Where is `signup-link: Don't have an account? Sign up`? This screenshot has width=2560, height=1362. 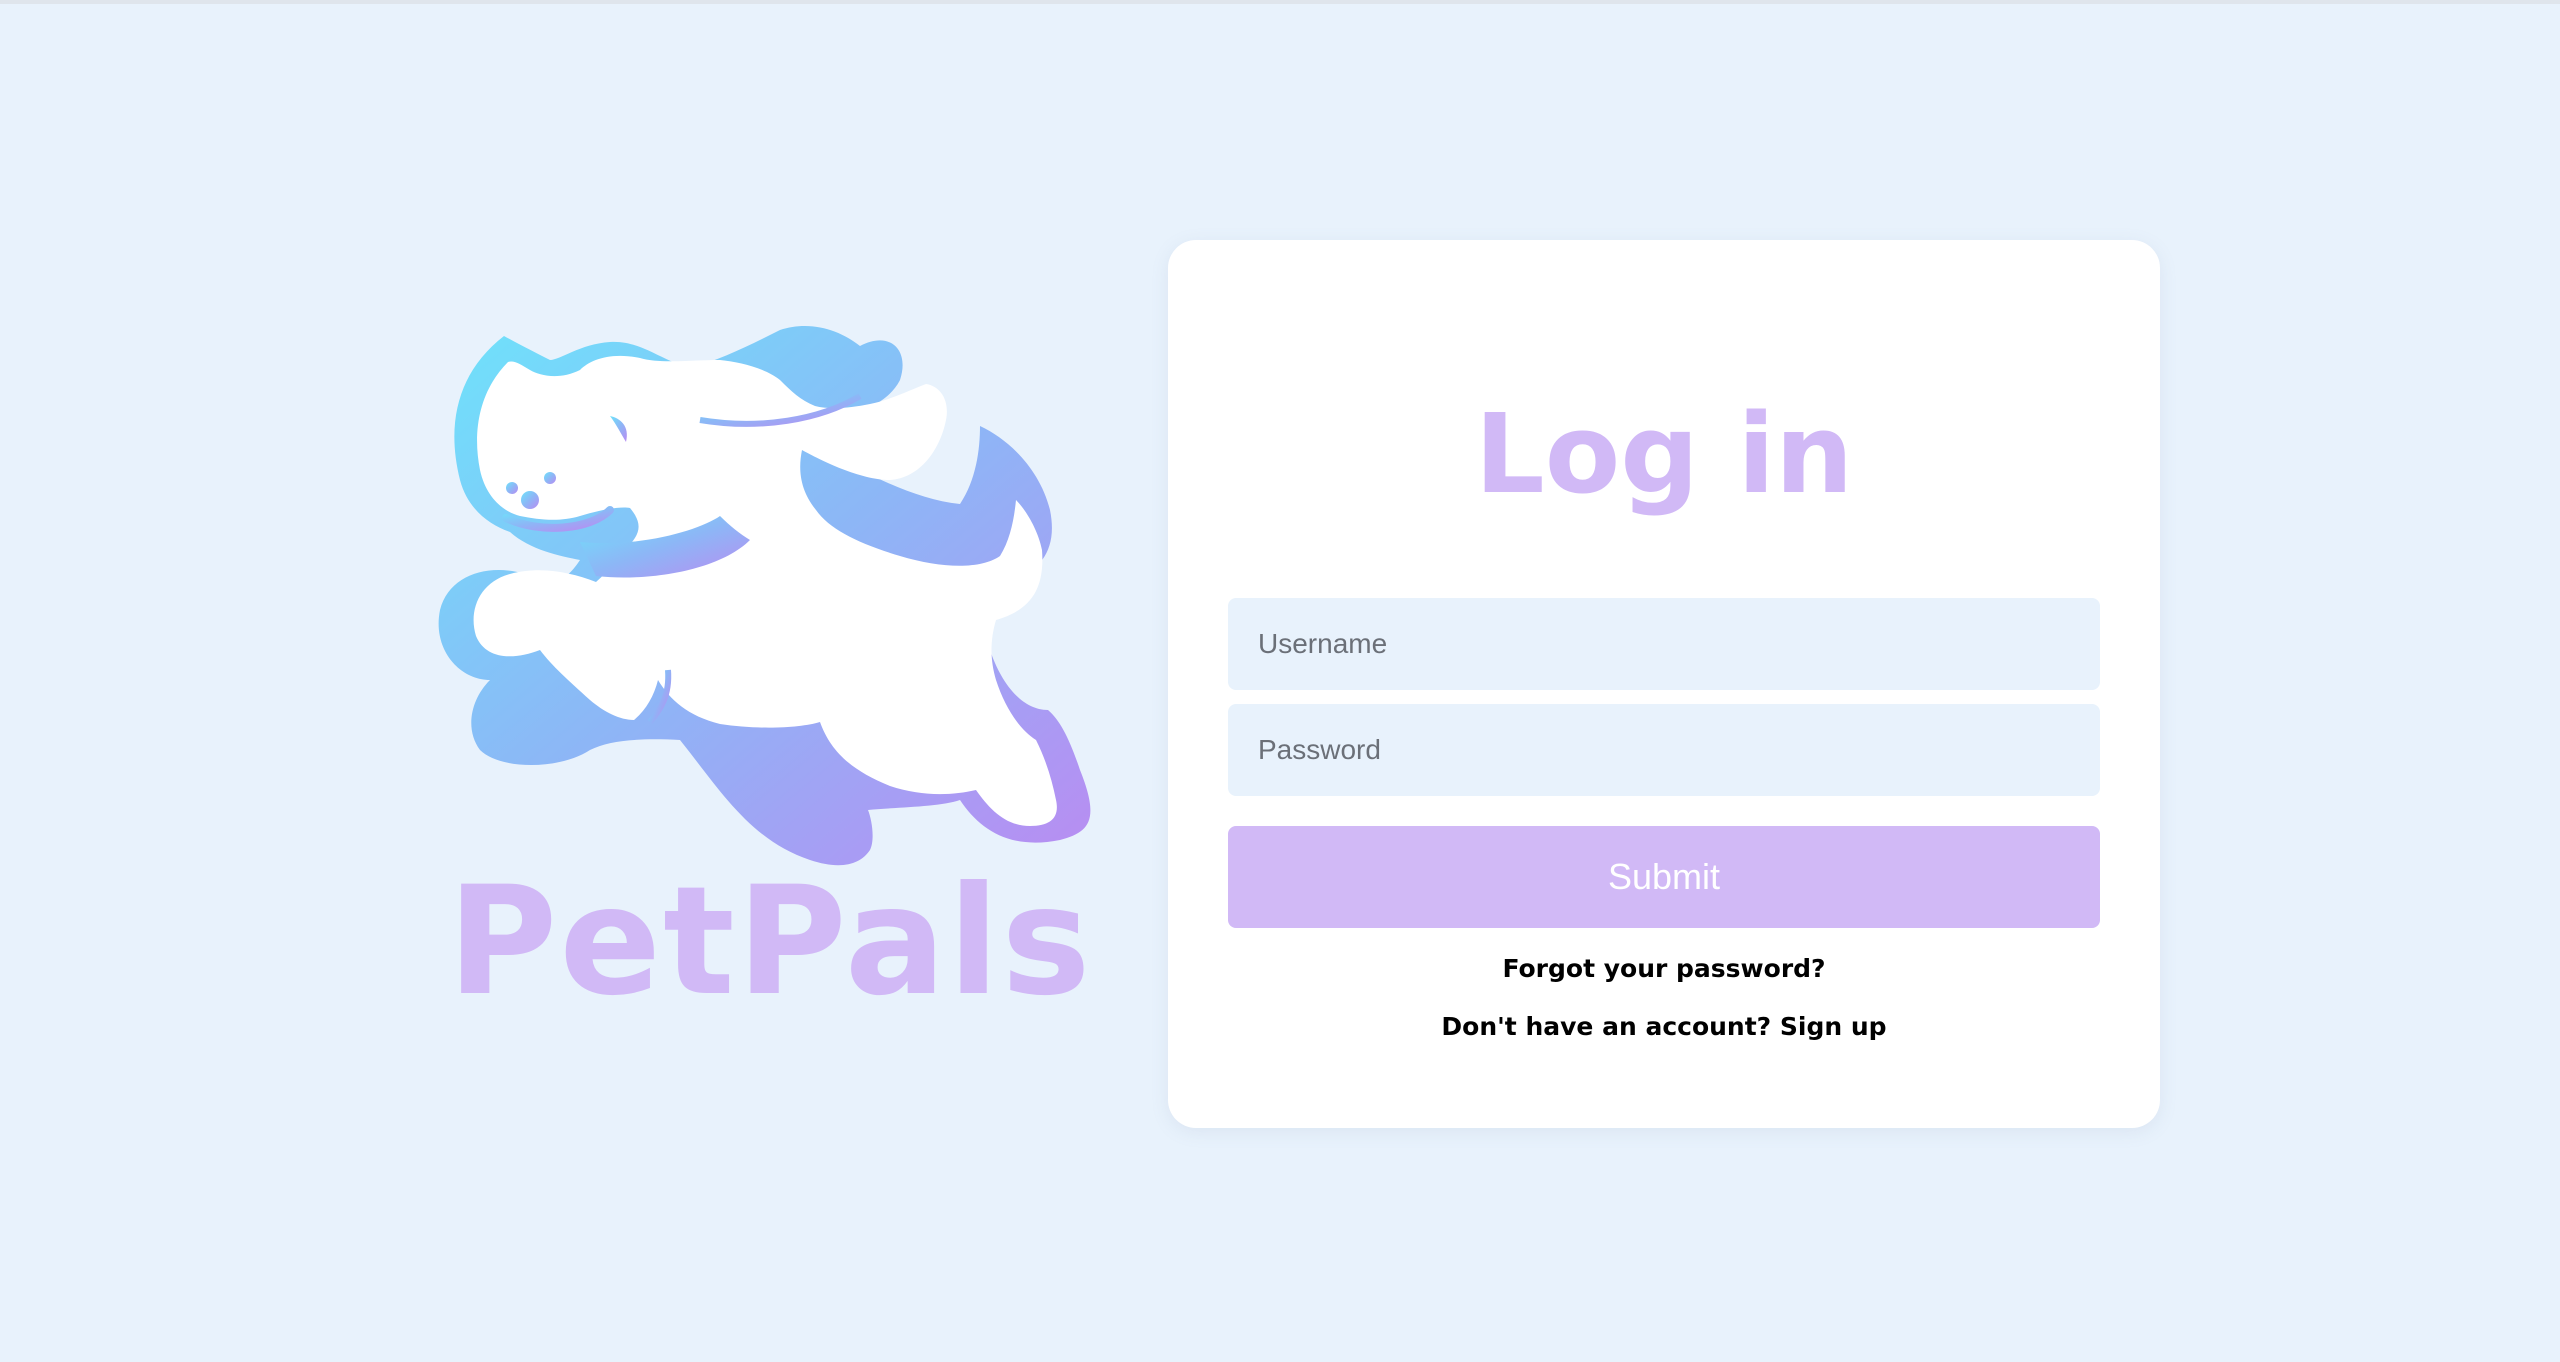 signup-link: Don't have an account? Sign up is located at coordinates (1664, 1026).